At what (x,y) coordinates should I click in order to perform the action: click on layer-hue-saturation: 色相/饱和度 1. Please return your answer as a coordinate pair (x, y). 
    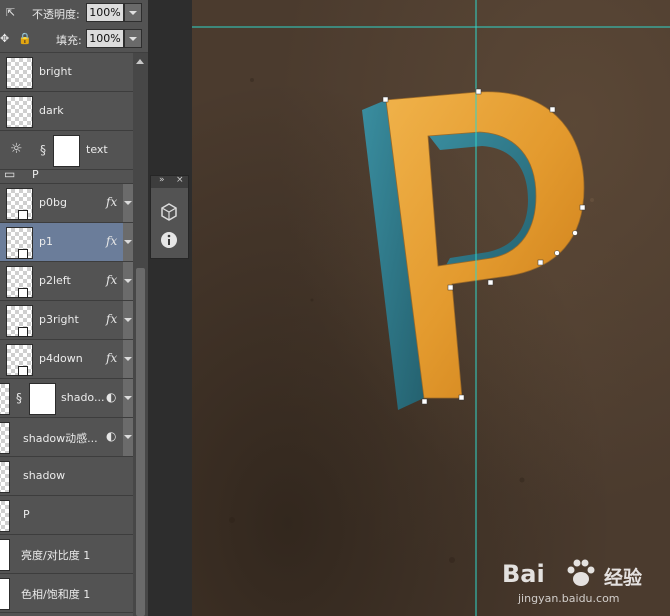
    Looking at the image, I should click on (66, 593).